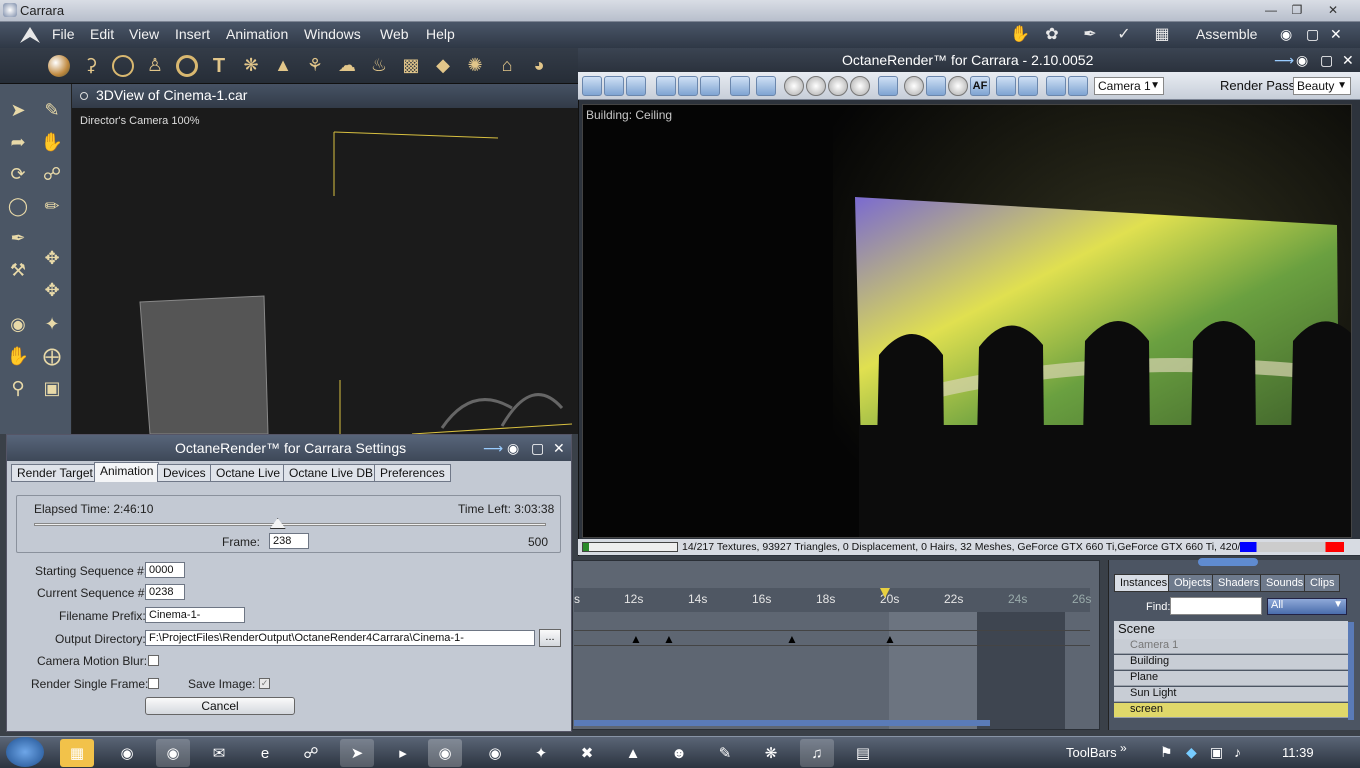 This screenshot has width=1360, height=768. What do you see at coordinates (1091, 752) in the screenshot?
I see `toolbars-label: ToolBars` at bounding box center [1091, 752].